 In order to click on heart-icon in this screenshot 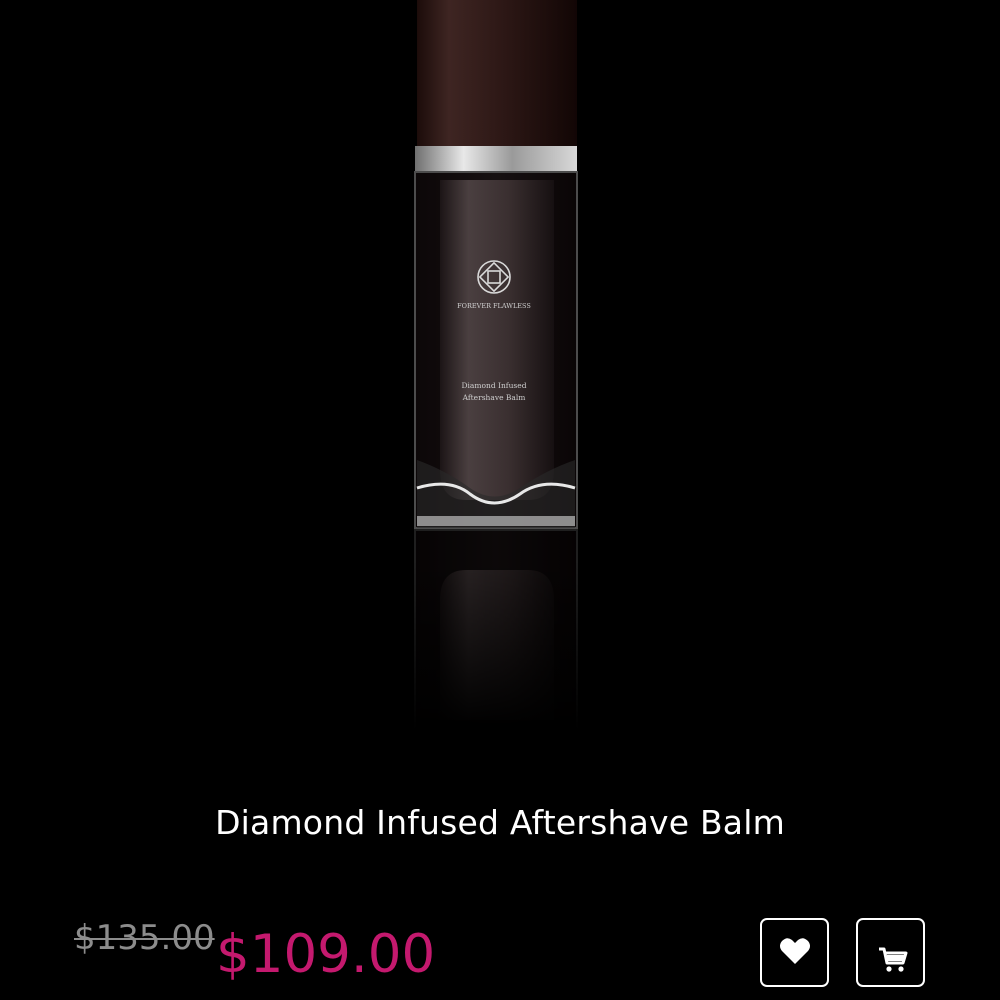, I will do `click(795, 953)`.